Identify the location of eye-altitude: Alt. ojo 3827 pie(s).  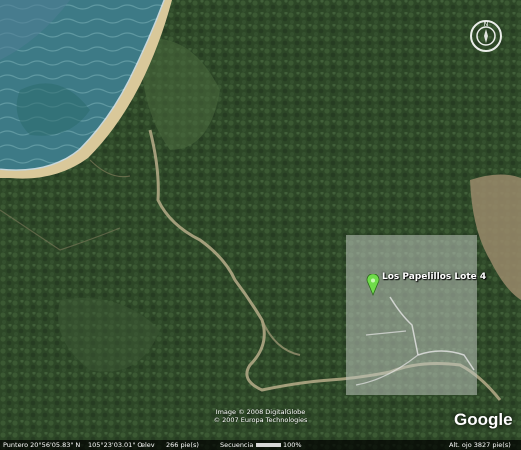
(480, 445).